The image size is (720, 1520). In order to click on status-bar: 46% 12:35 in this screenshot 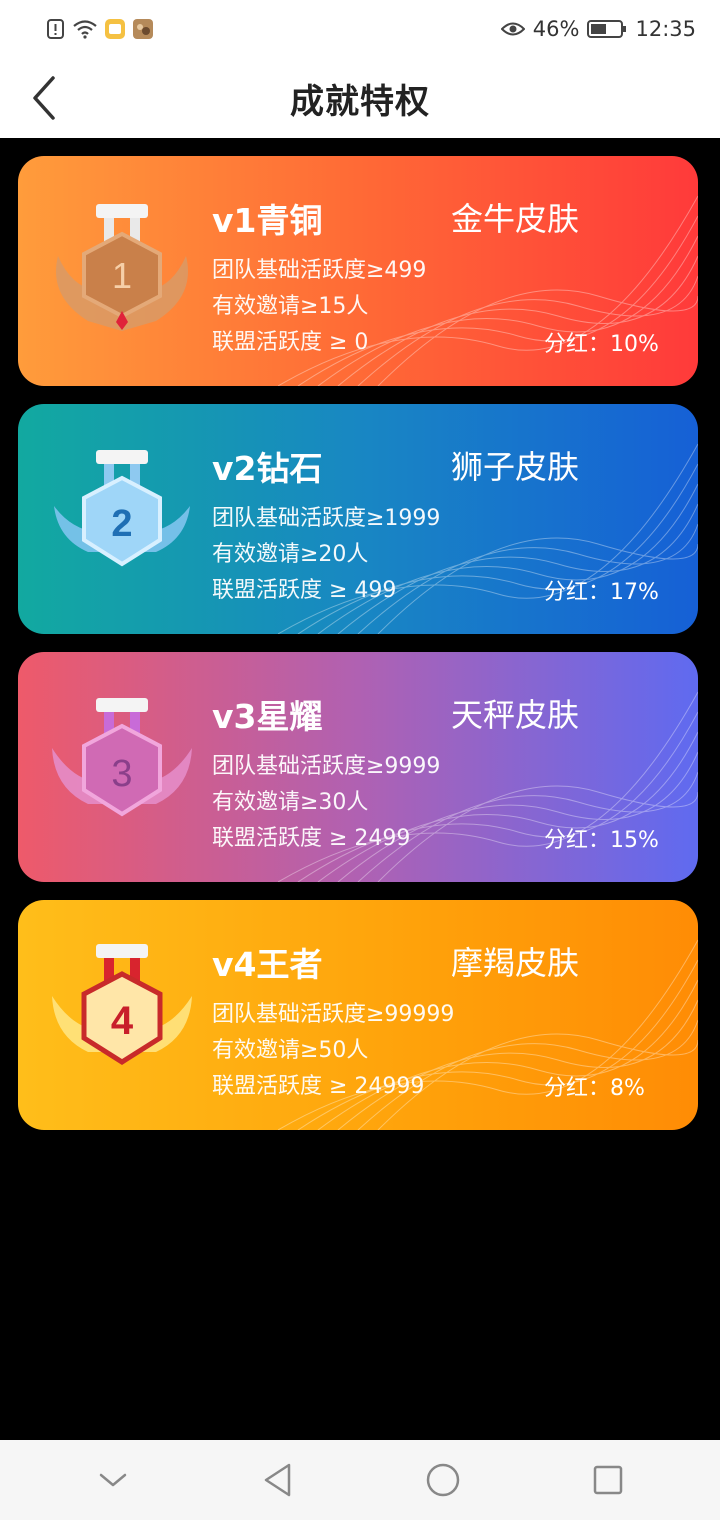, I will do `click(360, 29)`.